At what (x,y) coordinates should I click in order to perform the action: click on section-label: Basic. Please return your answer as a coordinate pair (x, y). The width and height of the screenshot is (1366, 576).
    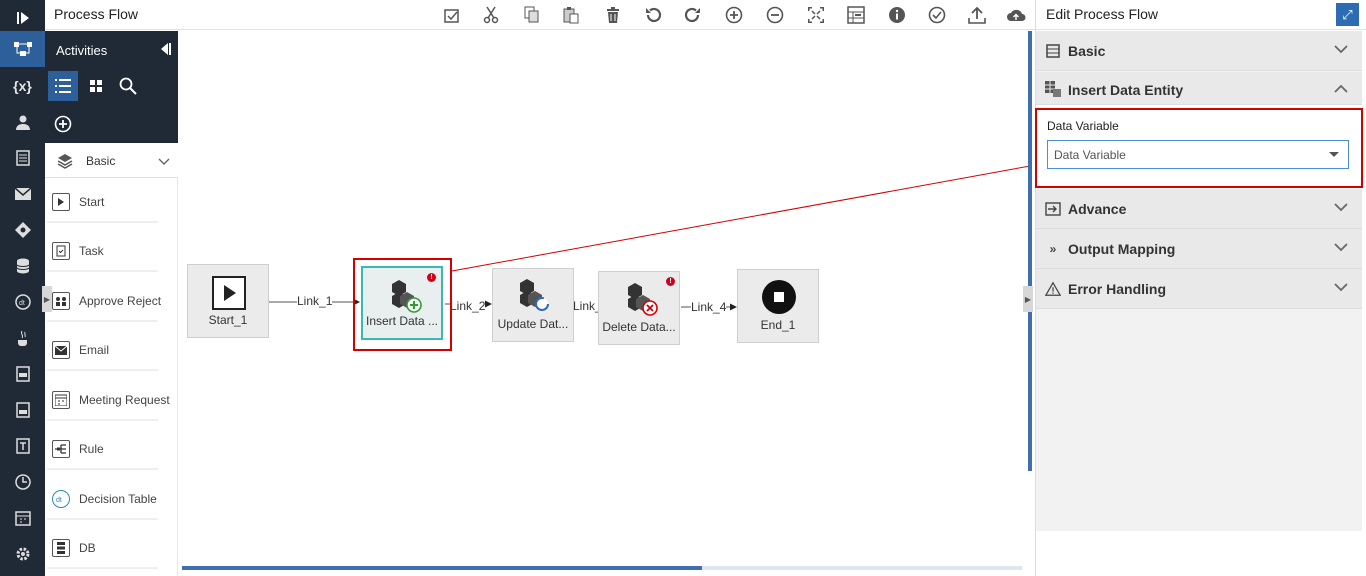
    Looking at the image, I should click on (1087, 51).